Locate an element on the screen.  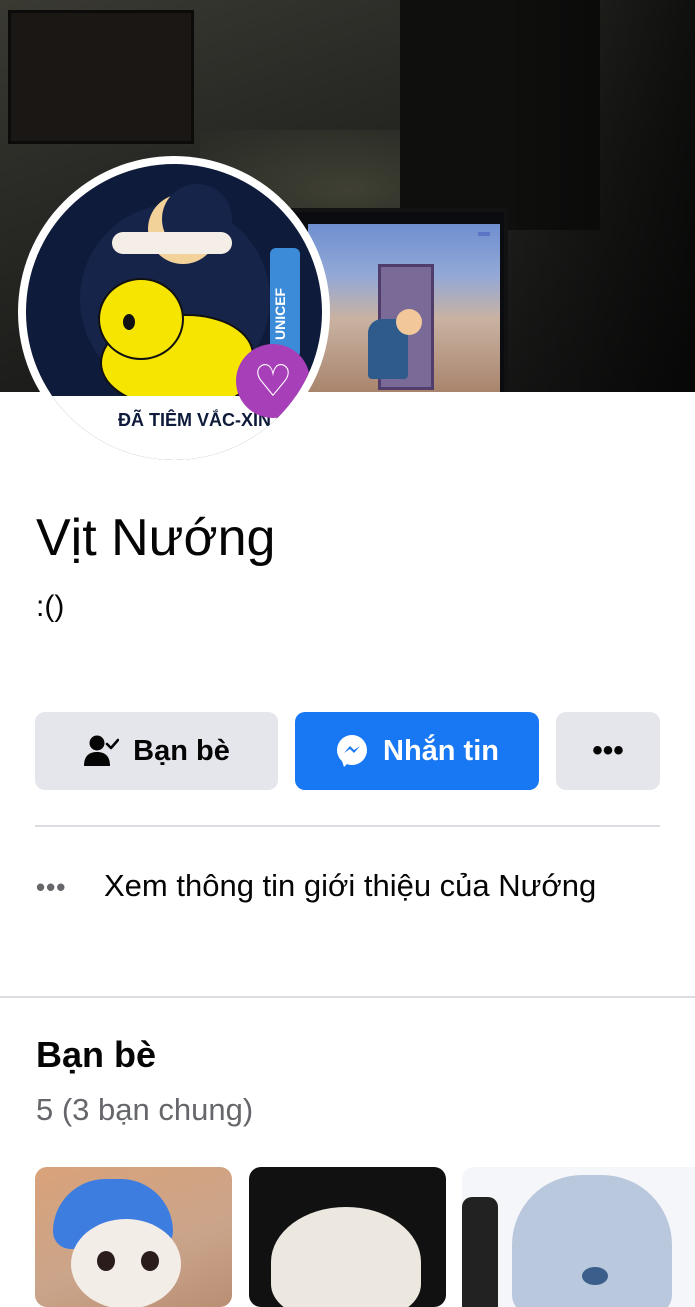
friend-photo-cat is located at coordinates (346, 1257).